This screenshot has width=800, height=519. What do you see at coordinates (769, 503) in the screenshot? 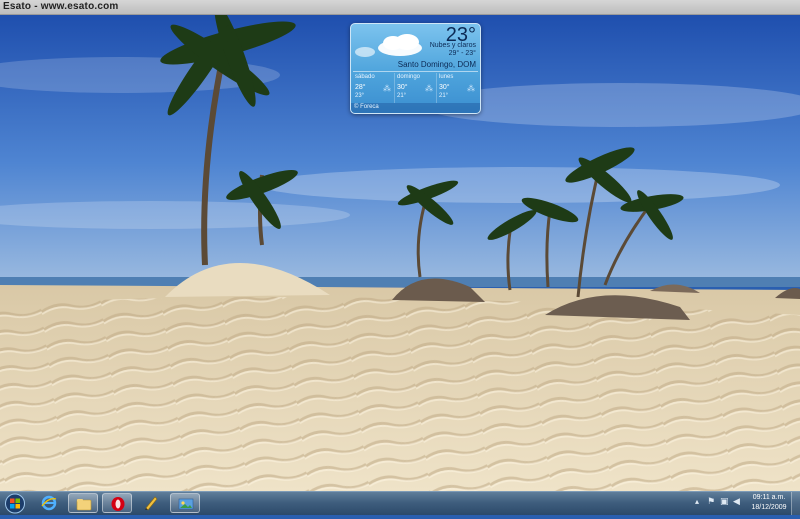
I see `clock: 09:11 a.m. 18/12/2009` at bounding box center [769, 503].